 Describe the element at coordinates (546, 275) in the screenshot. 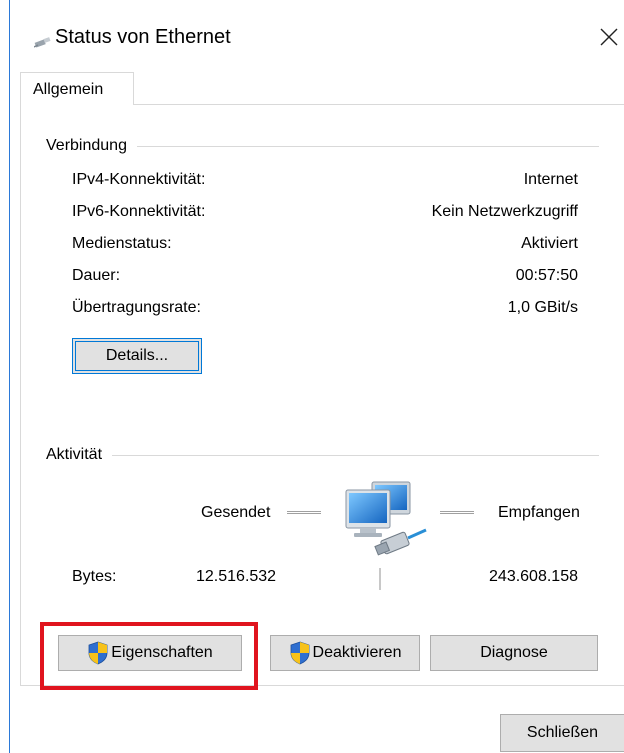

I see `duration-value: 00:57:50` at that location.